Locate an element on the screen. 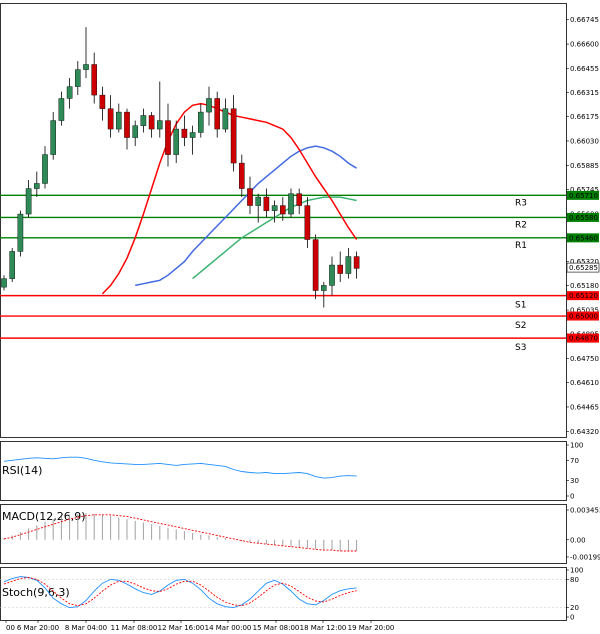 The width and height of the screenshot is (600, 634). time-tick-label: 15 Mar 08:00 is located at coordinates (276, 628).